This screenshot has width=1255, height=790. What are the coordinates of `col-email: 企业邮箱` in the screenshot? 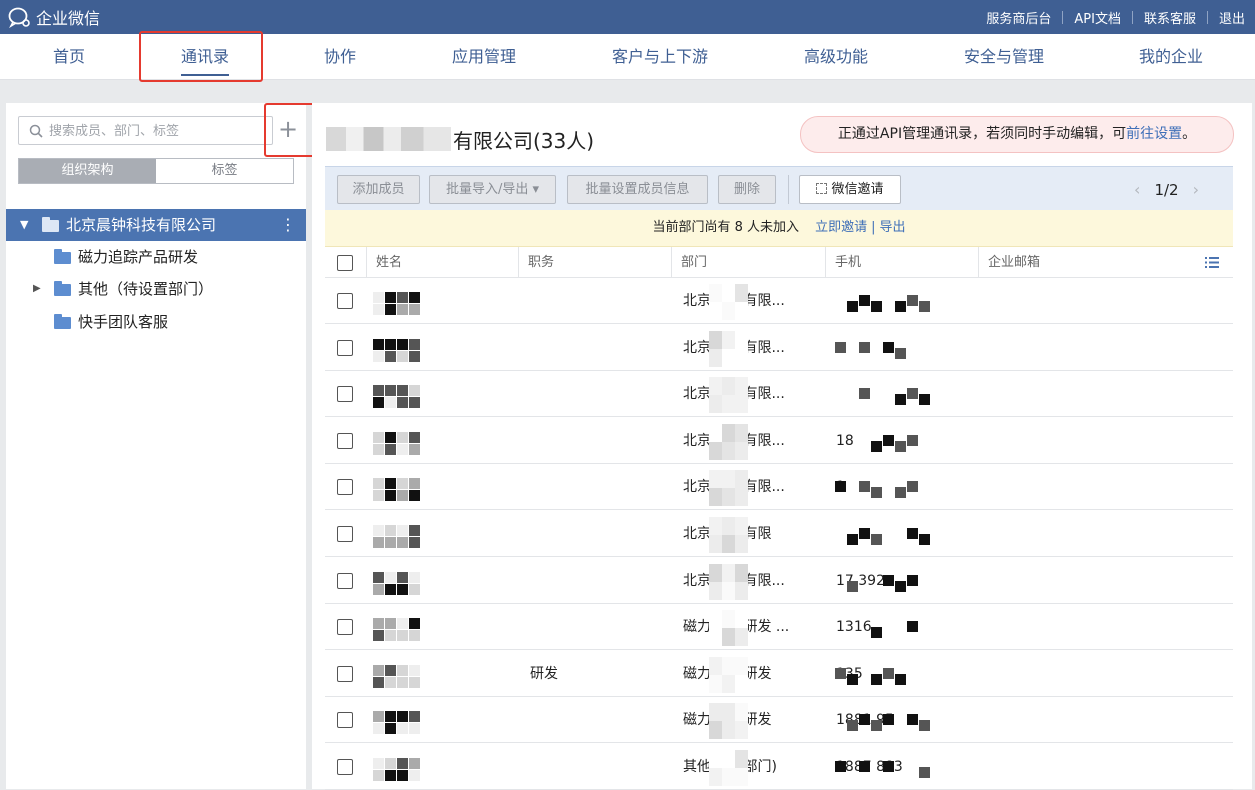 It's located at (1078, 262).